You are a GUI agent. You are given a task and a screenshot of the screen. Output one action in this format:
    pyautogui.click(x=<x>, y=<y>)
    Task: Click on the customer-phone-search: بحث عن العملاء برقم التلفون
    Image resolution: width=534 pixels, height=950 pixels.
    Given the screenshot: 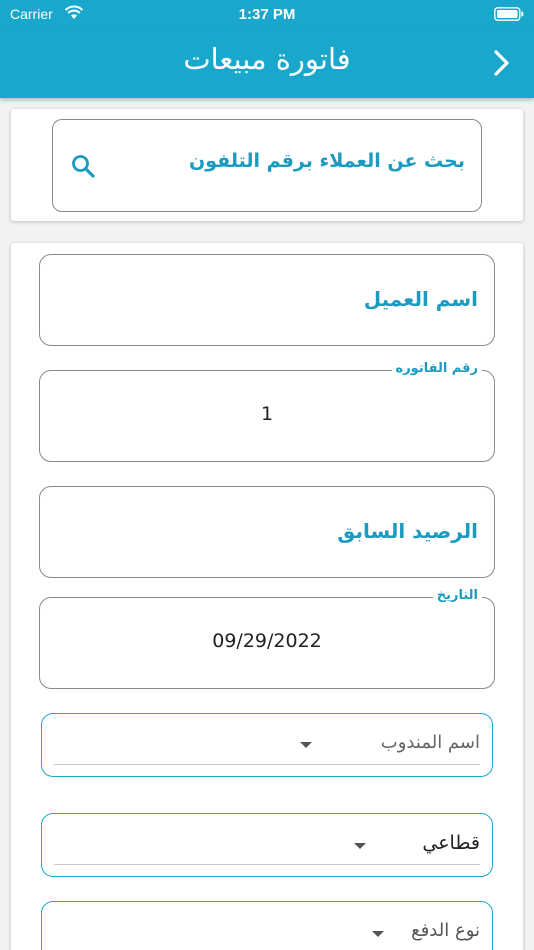 What is the action you would take?
    pyautogui.click(x=267, y=165)
    